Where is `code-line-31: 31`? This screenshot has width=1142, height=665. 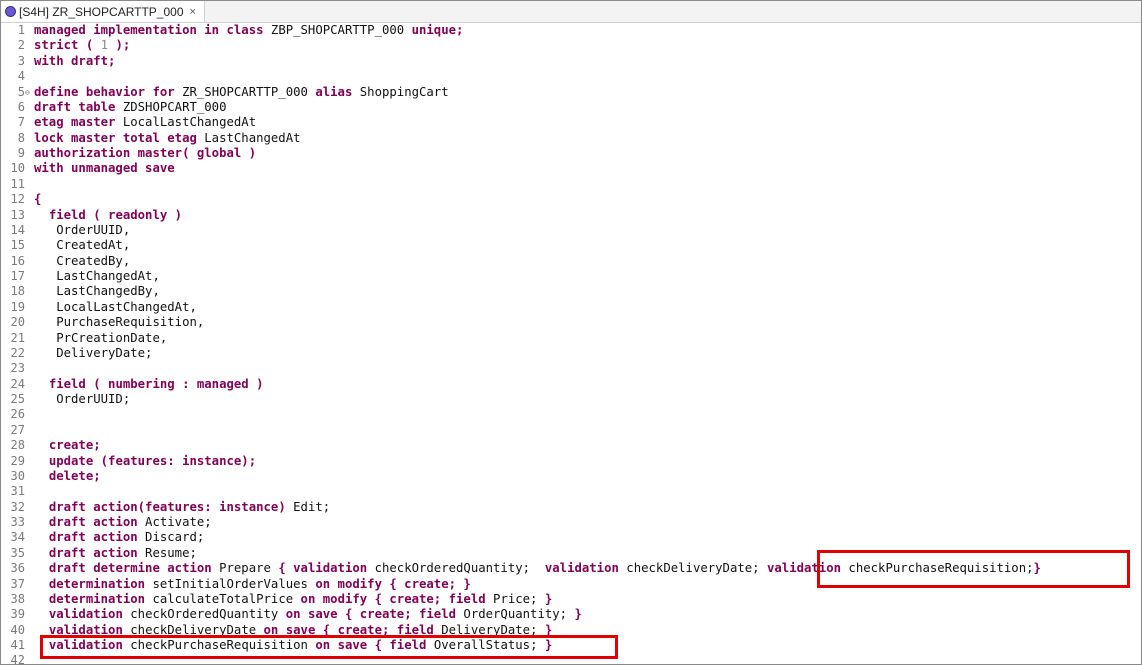
code-line-31: 31 is located at coordinates (571, 491).